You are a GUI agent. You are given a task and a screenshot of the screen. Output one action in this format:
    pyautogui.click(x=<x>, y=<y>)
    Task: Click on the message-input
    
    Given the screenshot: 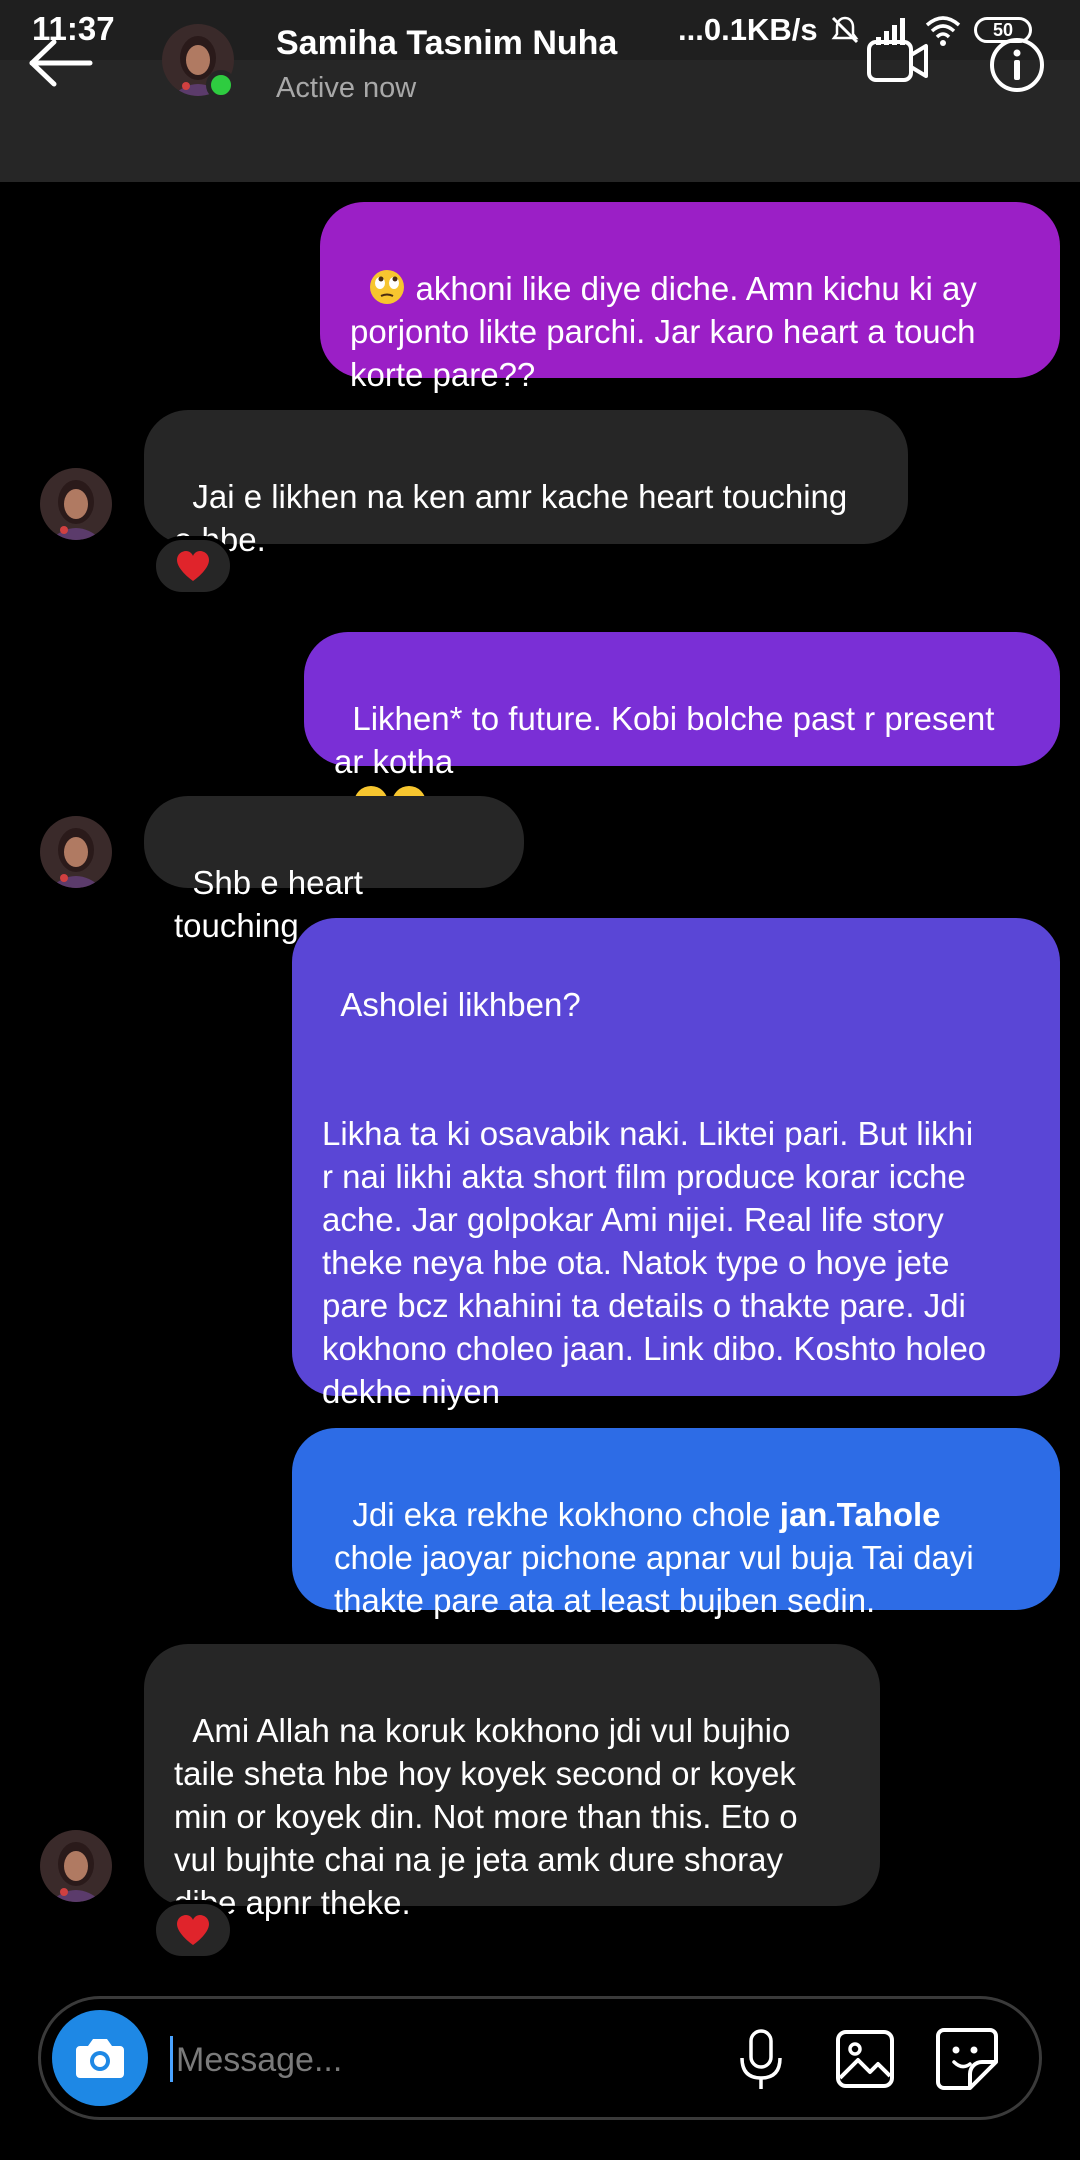 What is the action you would take?
    pyautogui.click(x=442, y=2060)
    